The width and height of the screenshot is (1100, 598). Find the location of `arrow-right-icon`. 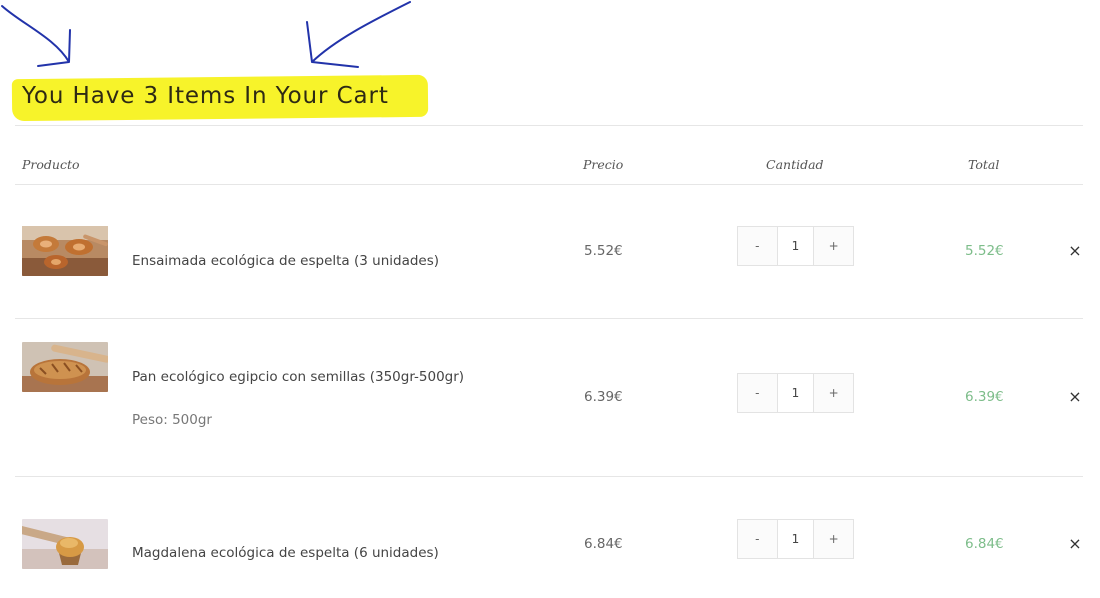

arrow-right-icon is located at coordinates (358, 34).